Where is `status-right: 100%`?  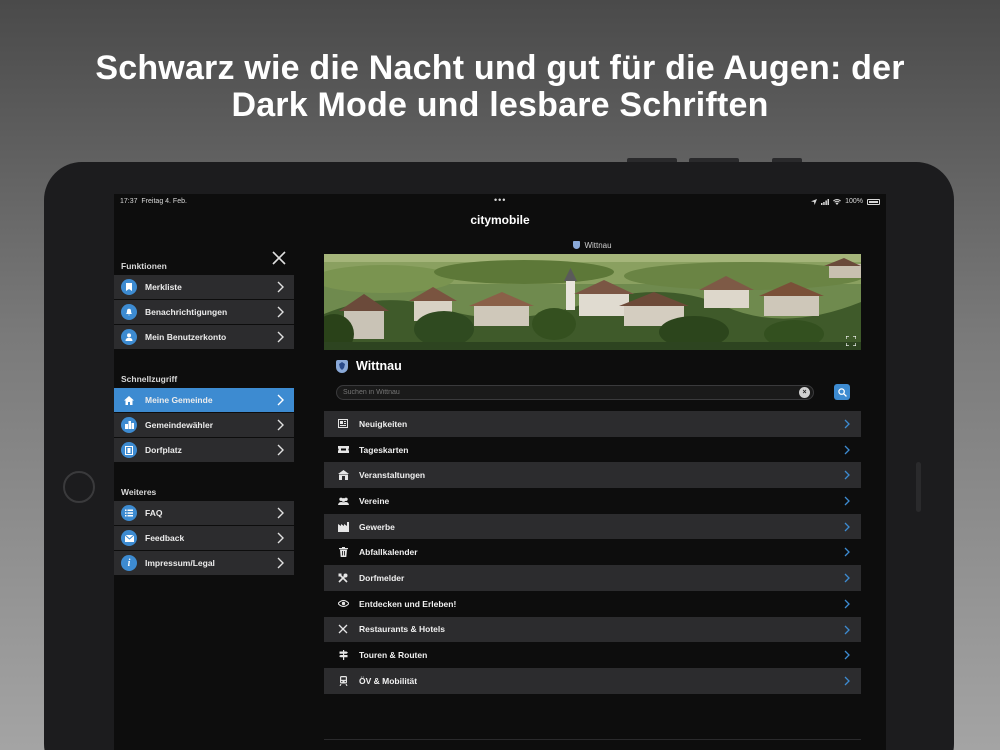
status-right: 100% is located at coordinates (845, 201).